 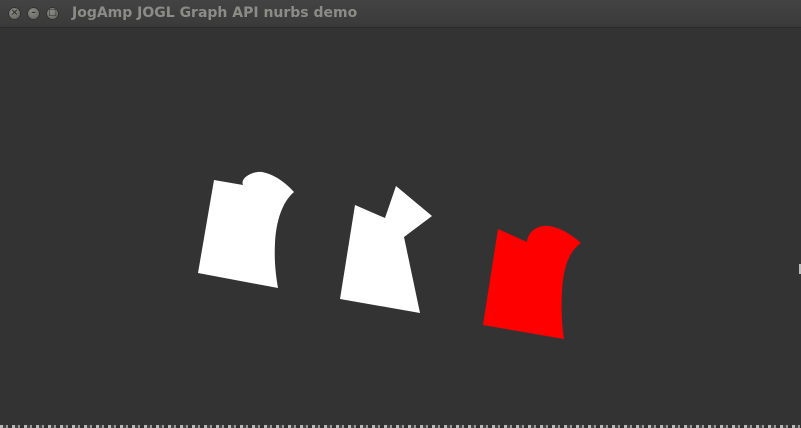 I want to click on title-bar: × – □ JogAmp JOGL Graph API nurbs demo, so click(x=400, y=14).